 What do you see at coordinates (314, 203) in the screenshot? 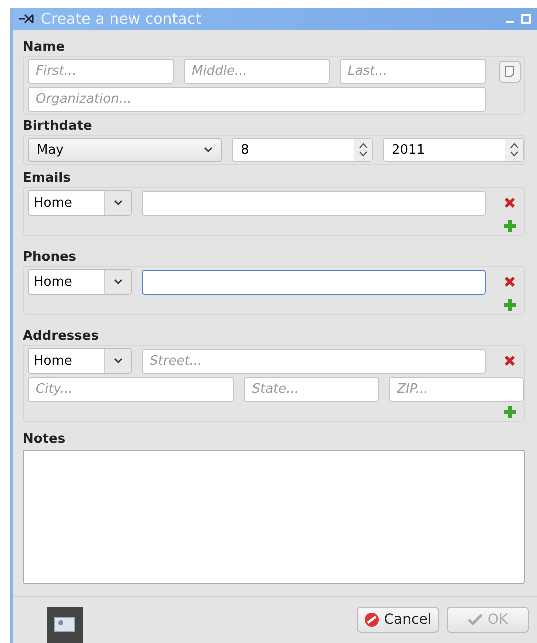
I see `email-field` at bounding box center [314, 203].